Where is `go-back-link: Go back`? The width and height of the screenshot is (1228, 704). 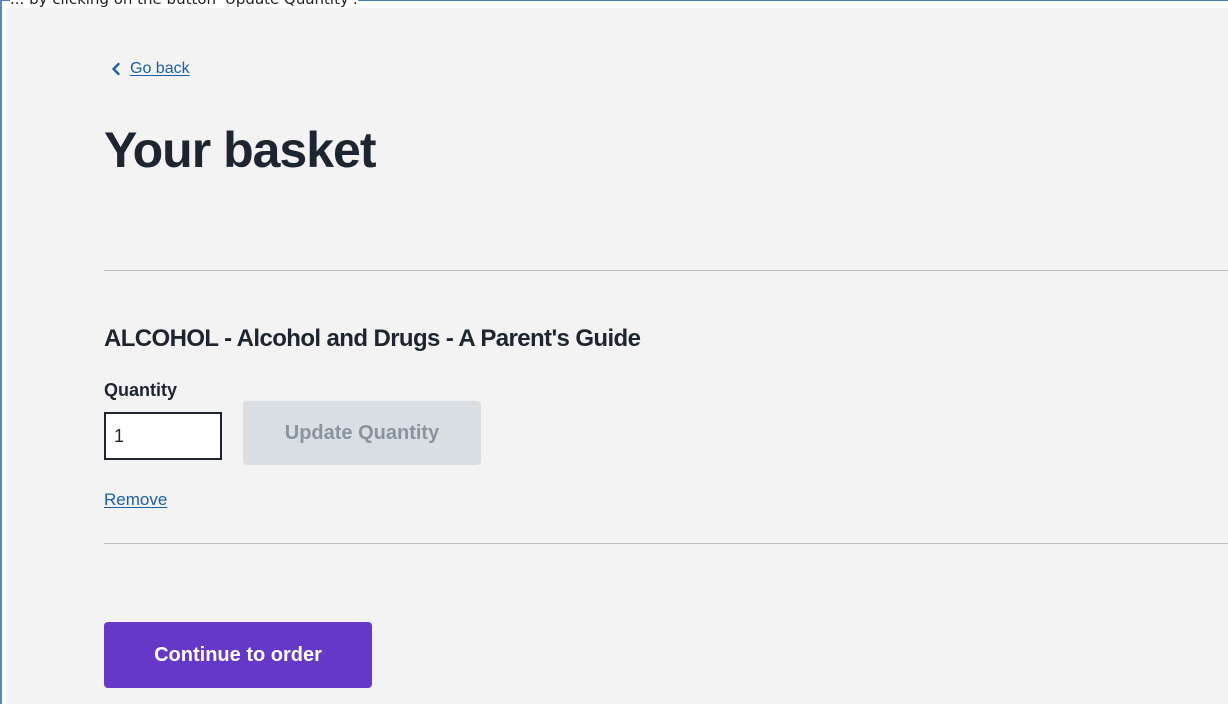
go-back-link: Go back is located at coordinates (150, 69).